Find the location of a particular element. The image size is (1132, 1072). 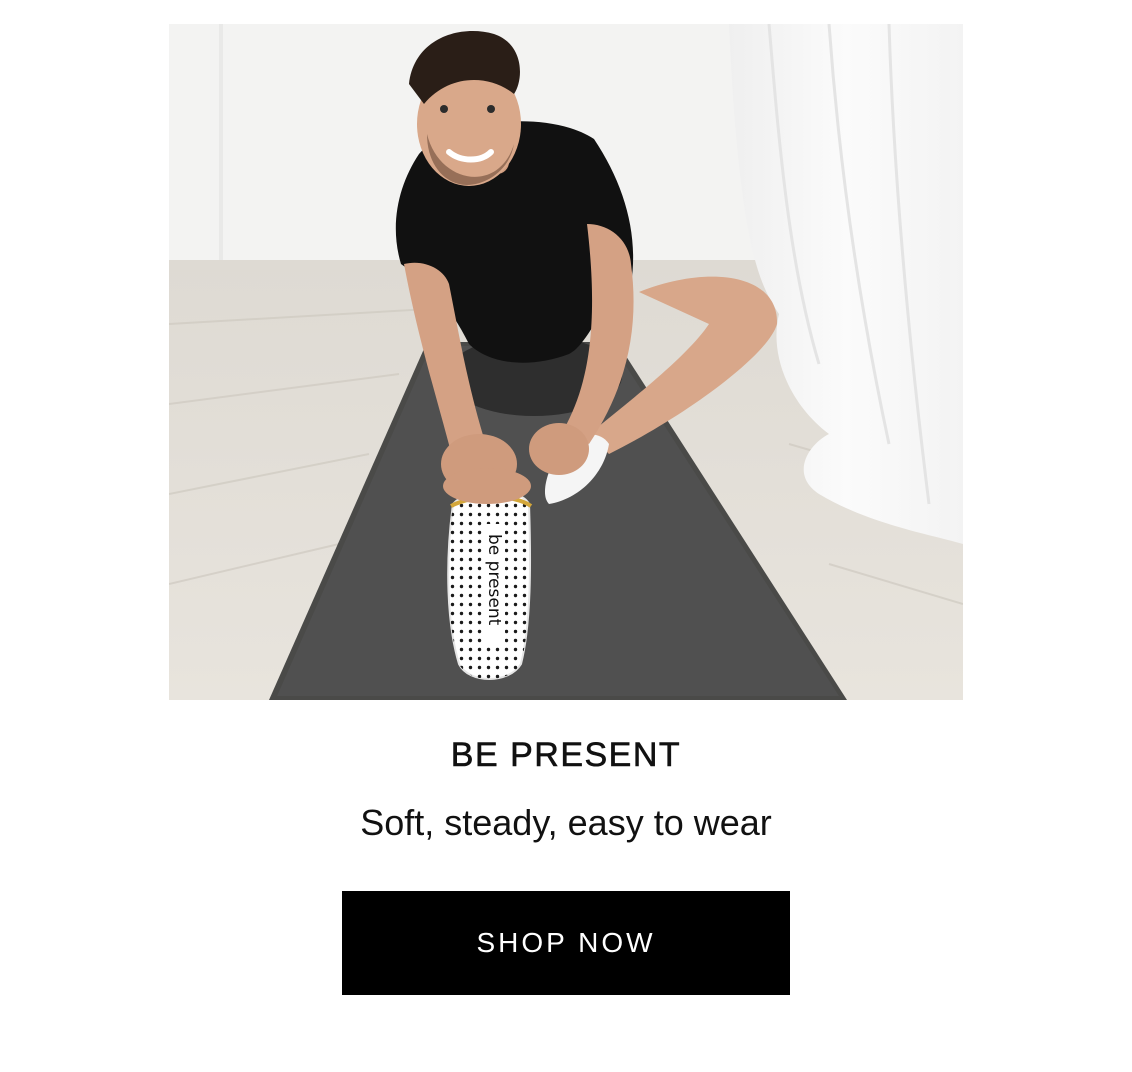

shop-now-button: SHOP NOW is located at coordinates (566, 943).